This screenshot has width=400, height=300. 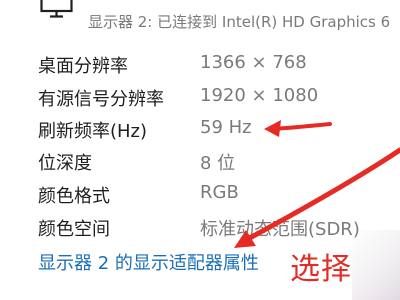 What do you see at coordinates (253, 62) in the screenshot?
I see `info-value: 1366 × 768` at bounding box center [253, 62].